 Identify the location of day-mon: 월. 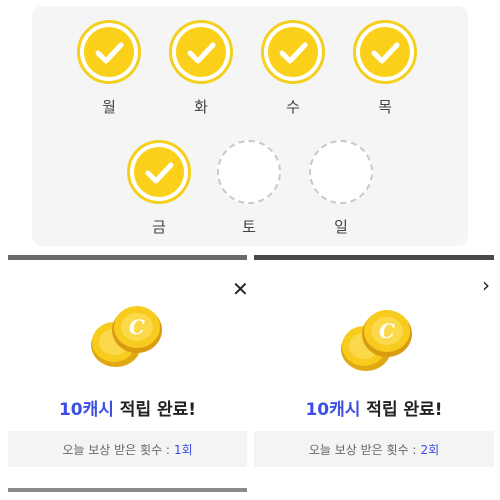
(109, 63).